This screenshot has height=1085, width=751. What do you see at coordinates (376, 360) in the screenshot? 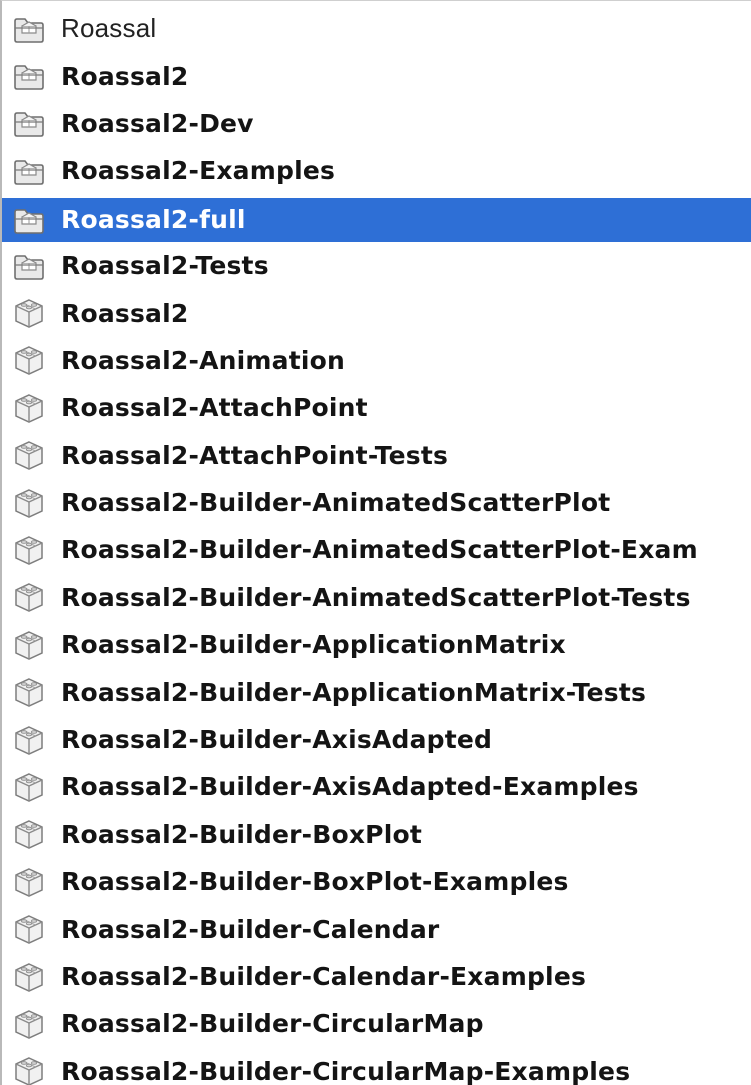
I see `list-item: Roassal2-Animation` at bounding box center [376, 360].